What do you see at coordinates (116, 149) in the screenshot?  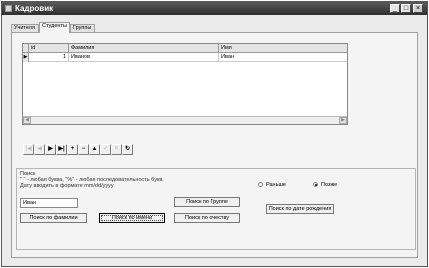 I see `nav-cancel-button: ✕` at bounding box center [116, 149].